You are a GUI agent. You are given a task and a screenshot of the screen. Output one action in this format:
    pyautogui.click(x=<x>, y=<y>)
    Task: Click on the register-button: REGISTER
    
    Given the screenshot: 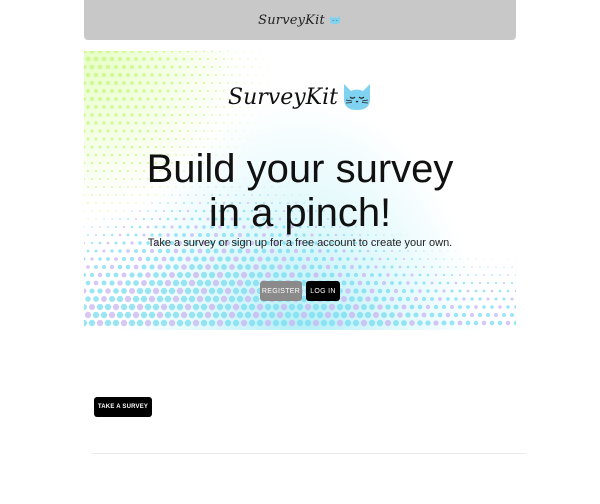 What is the action you would take?
    pyautogui.click(x=281, y=291)
    